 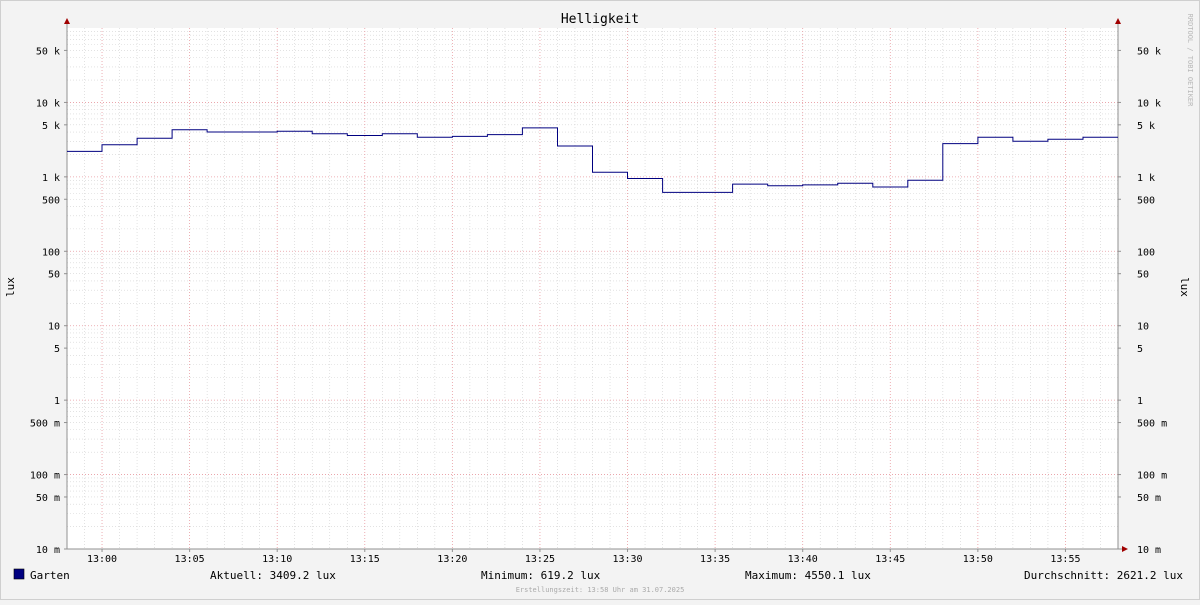 What do you see at coordinates (1152, 476) in the screenshot?
I see `y-tick-label-right: 100 m` at bounding box center [1152, 476].